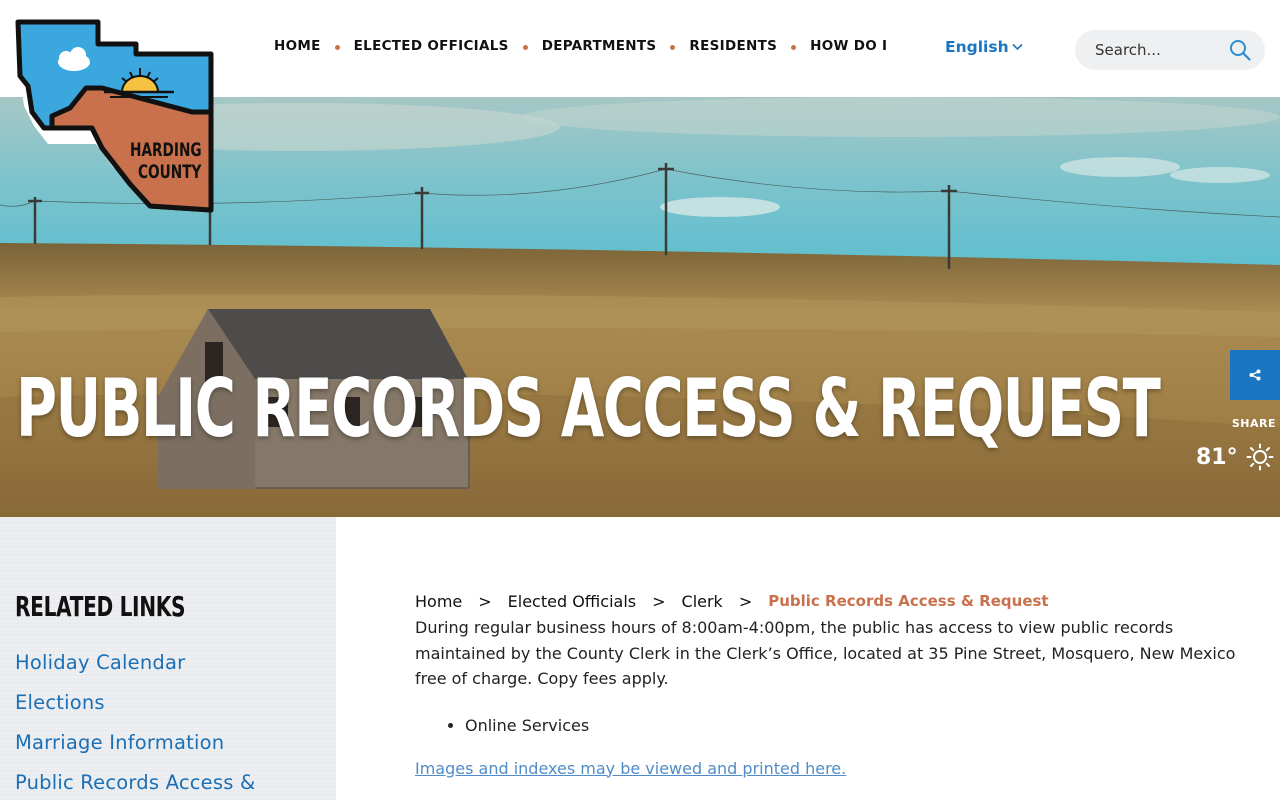 This screenshot has width=1280, height=800. What do you see at coordinates (599, 46) in the screenshot?
I see `nav-departments: DEPARTMENTS` at bounding box center [599, 46].